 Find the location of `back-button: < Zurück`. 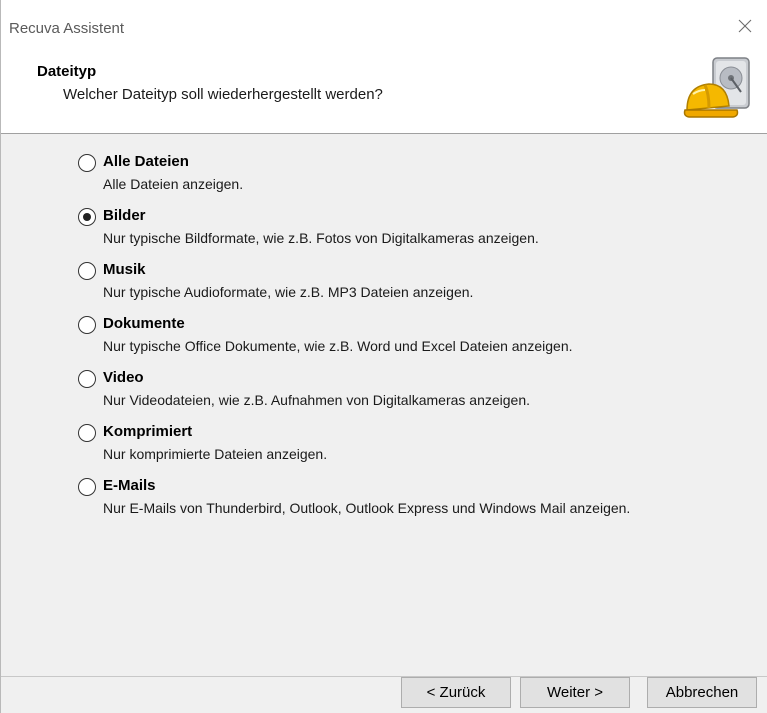

back-button: < Zurück is located at coordinates (456, 692).